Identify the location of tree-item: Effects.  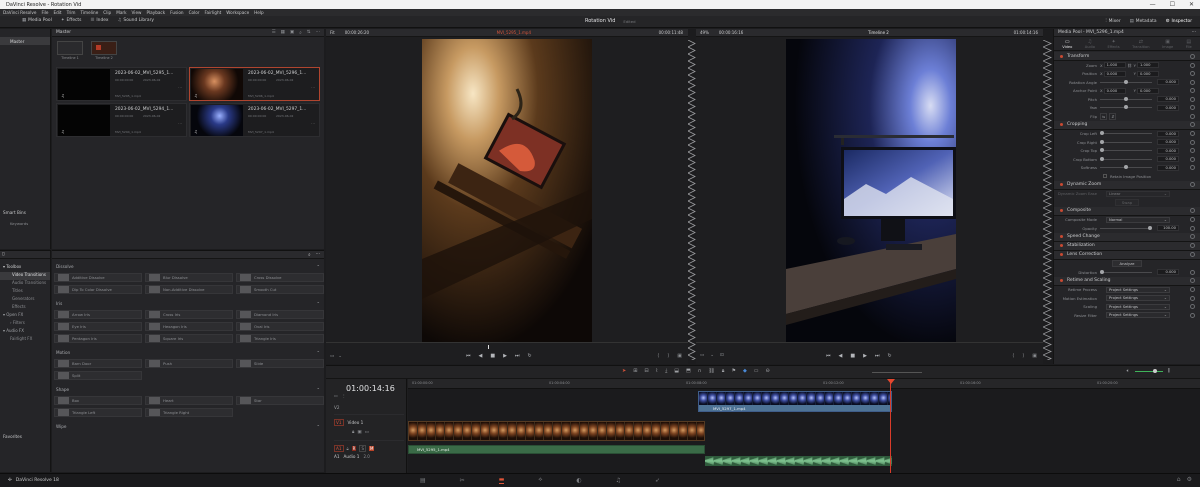
(25, 308).